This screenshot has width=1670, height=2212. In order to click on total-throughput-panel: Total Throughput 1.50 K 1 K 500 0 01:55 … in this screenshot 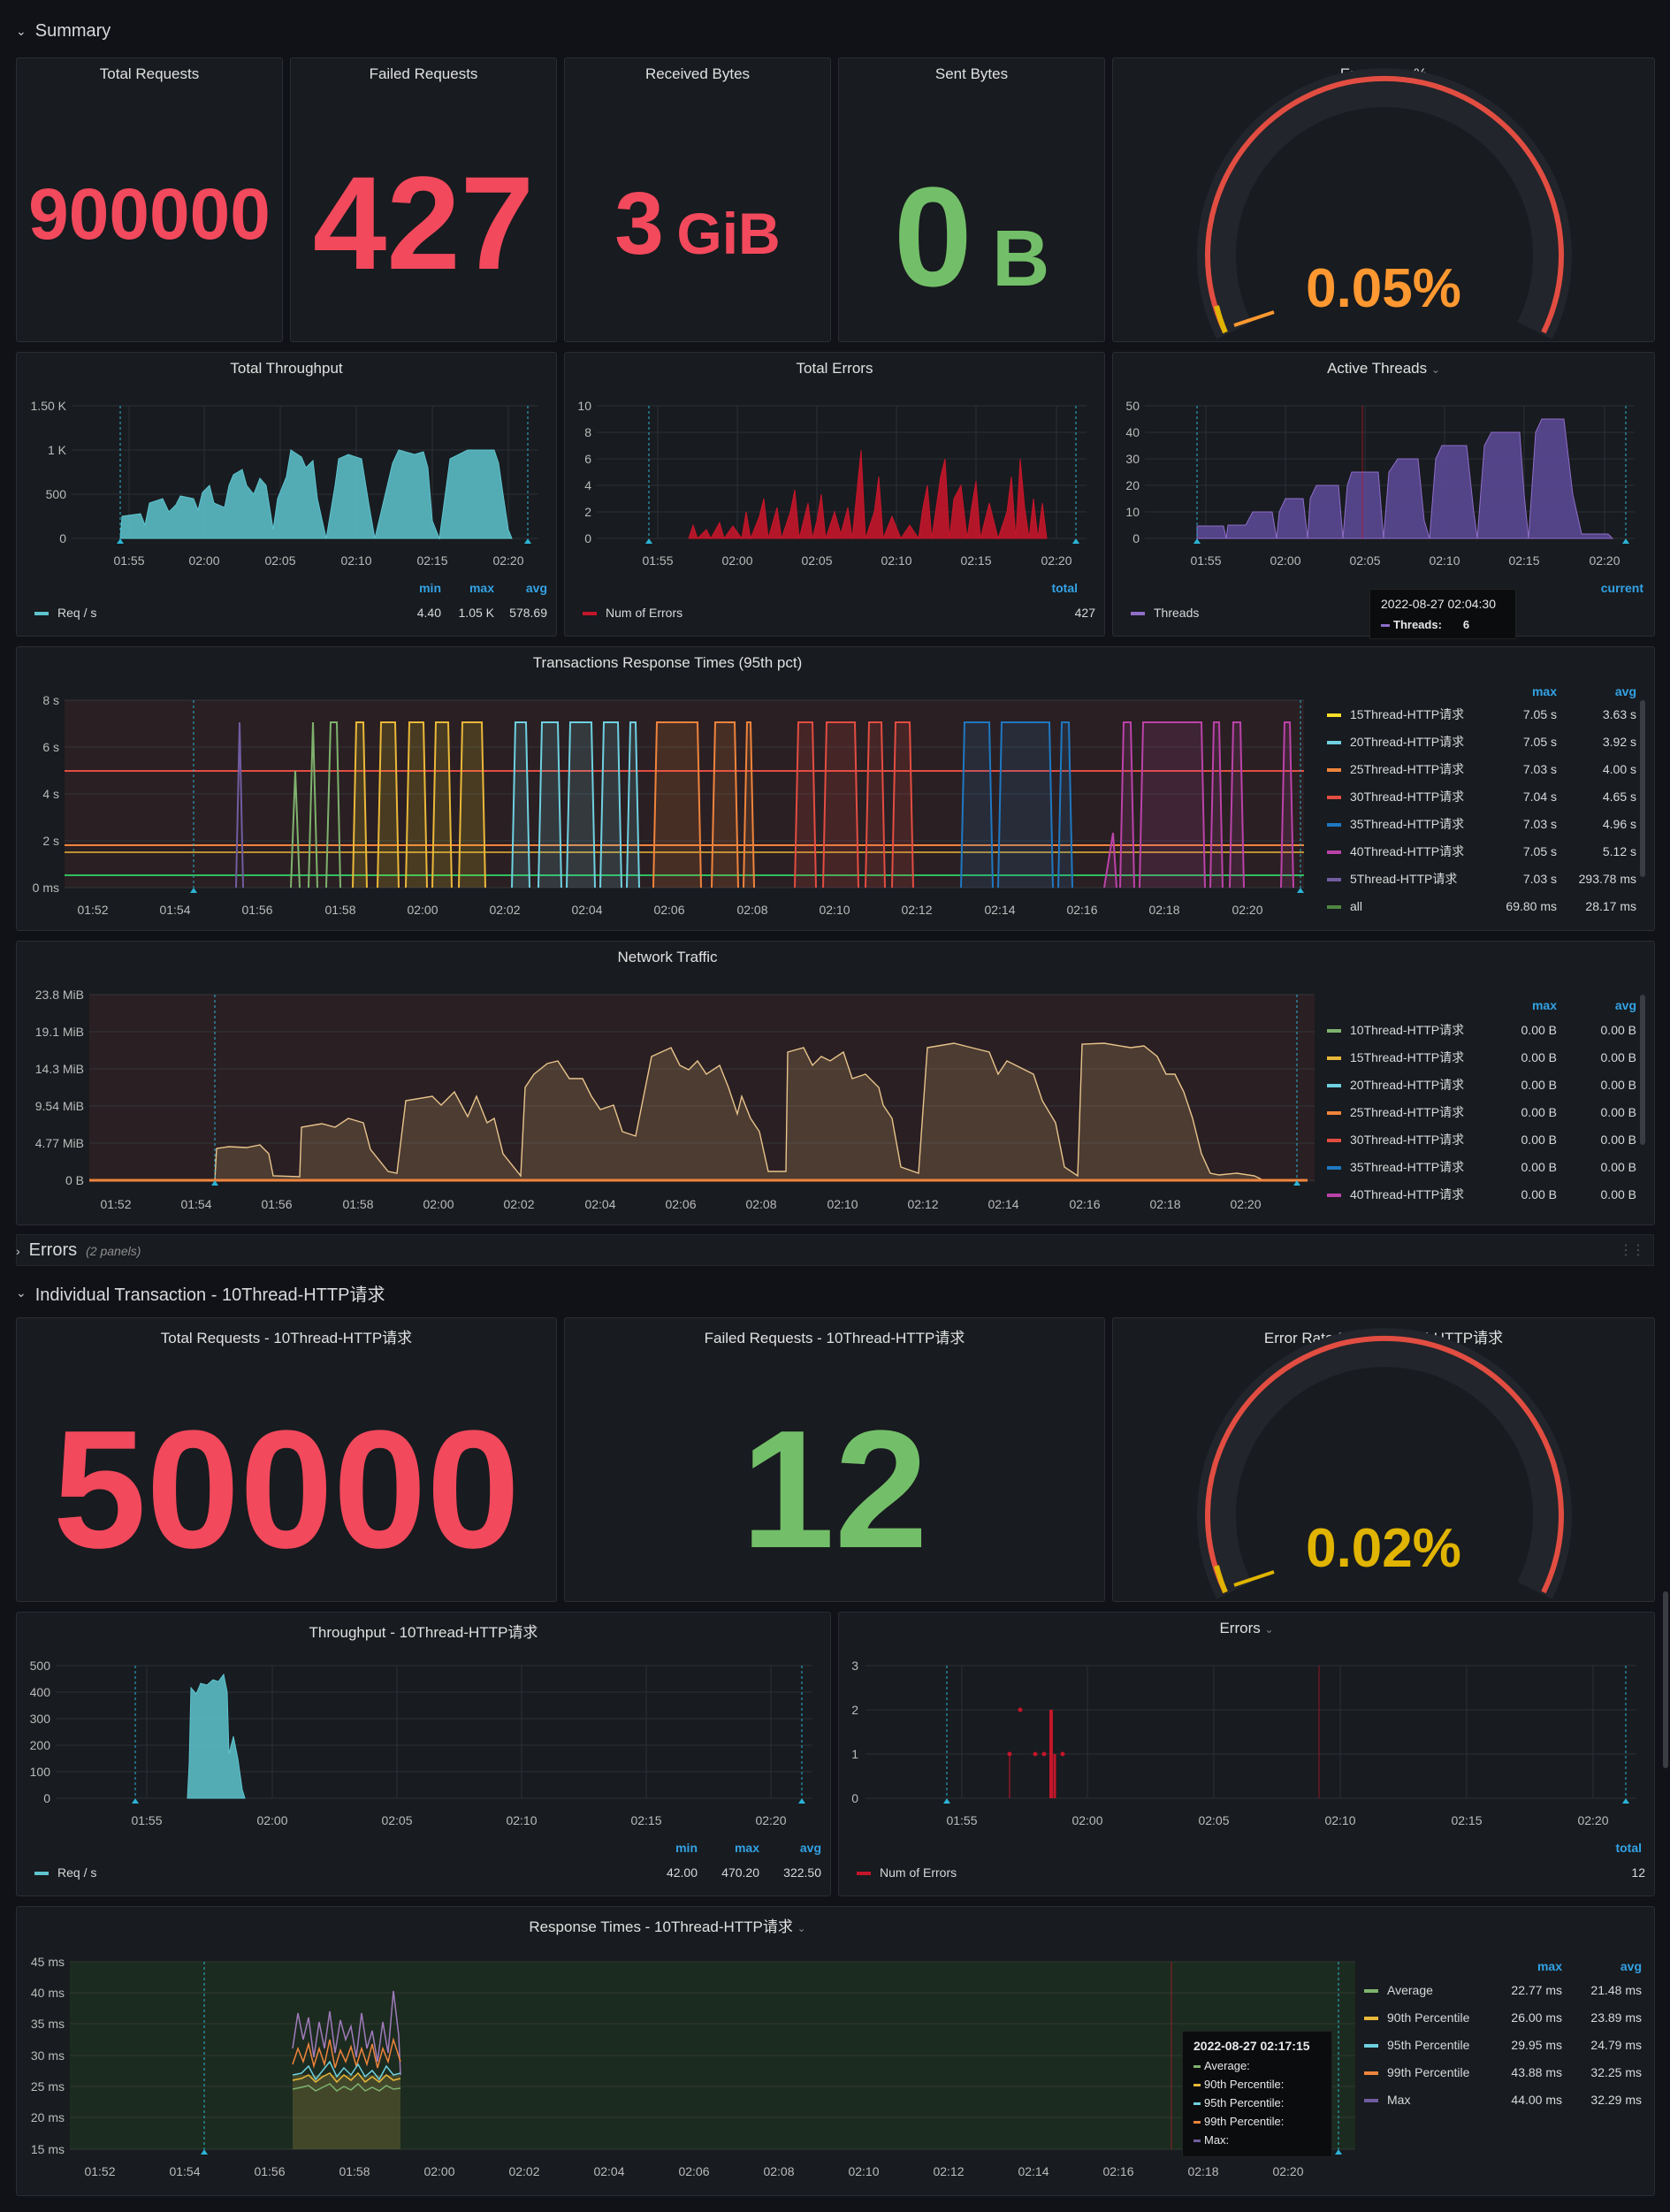, I will do `click(286, 494)`.